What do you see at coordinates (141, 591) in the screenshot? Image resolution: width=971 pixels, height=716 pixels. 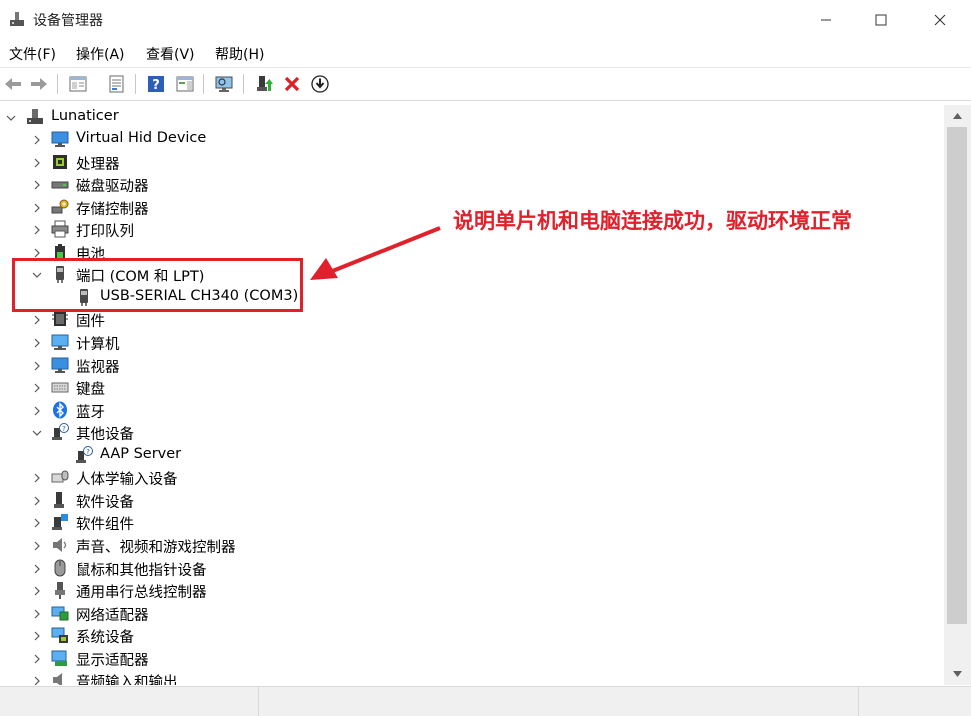 I see `tree-category-item: 通用串行总线控制器` at bounding box center [141, 591].